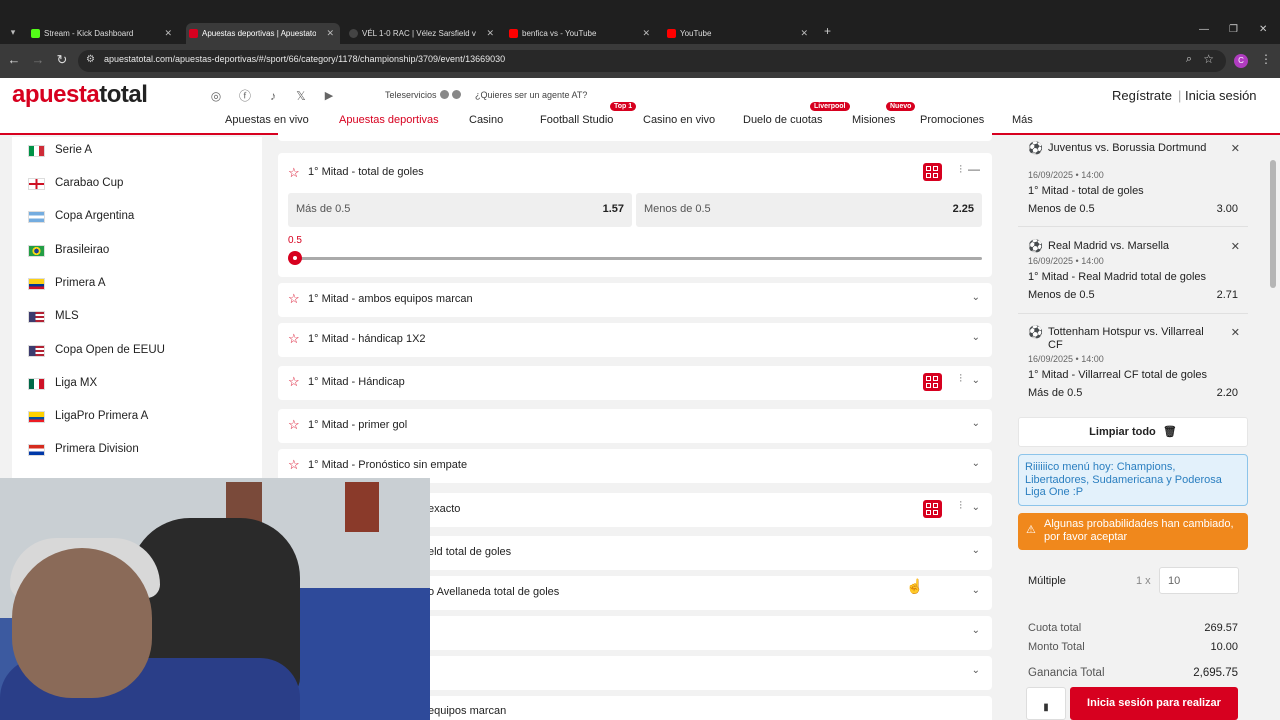 The image size is (1280, 720). Describe the element at coordinates (1221, 95) in the screenshot. I see `login-link: Inicia sesión` at that location.